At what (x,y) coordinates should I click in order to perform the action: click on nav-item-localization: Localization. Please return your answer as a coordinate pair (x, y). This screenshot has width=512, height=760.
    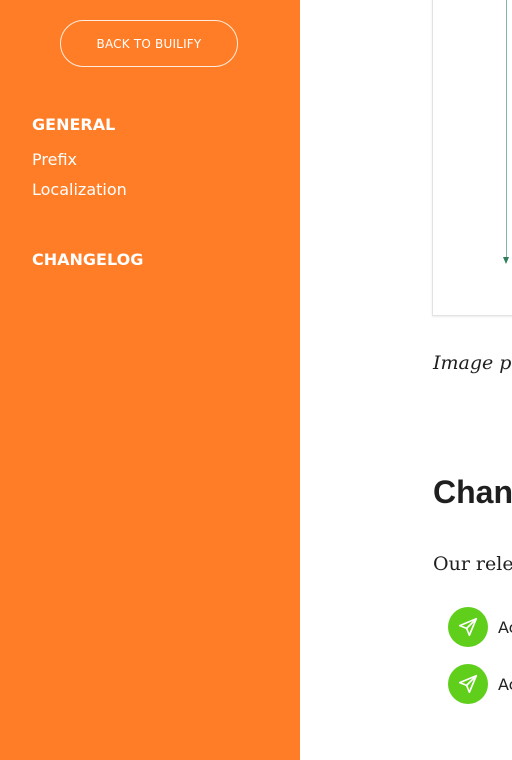
    Looking at the image, I should click on (79, 189).